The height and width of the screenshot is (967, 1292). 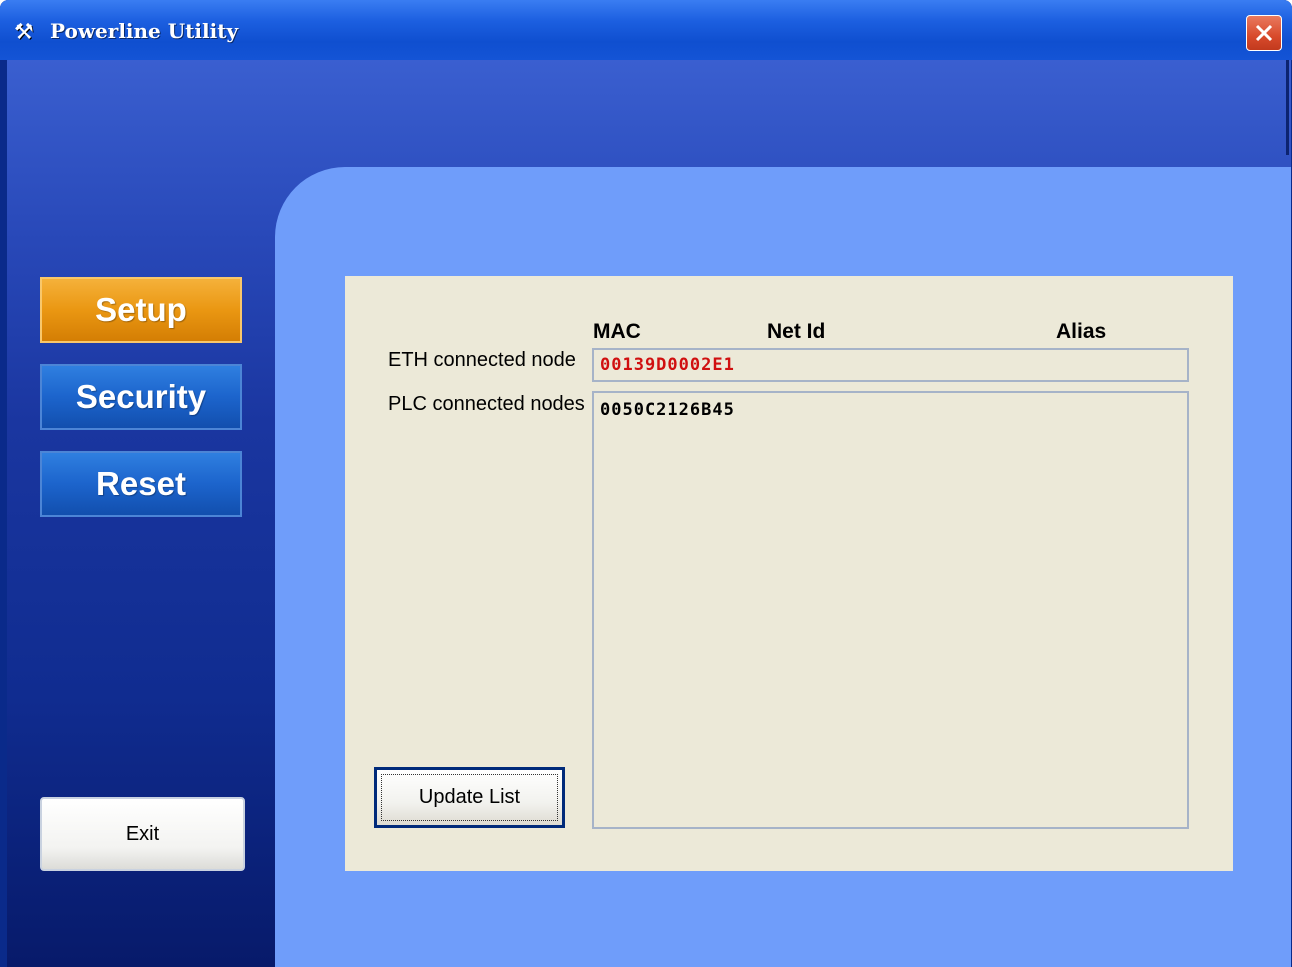 What do you see at coordinates (890, 365) in the screenshot?
I see `eth-node-field: 00139D0002E1` at bounding box center [890, 365].